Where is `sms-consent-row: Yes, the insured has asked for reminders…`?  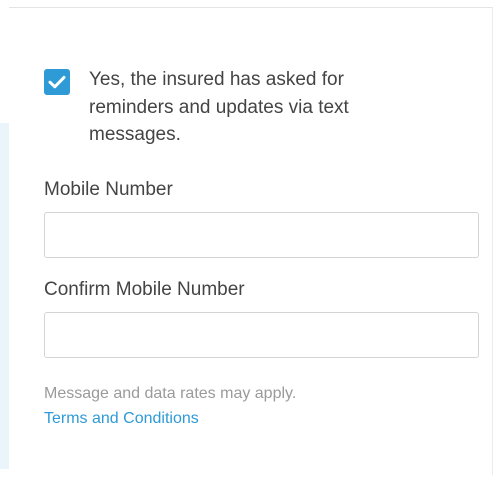
sms-consent-row: Yes, the insured has asked for reminders… is located at coordinates (254, 107).